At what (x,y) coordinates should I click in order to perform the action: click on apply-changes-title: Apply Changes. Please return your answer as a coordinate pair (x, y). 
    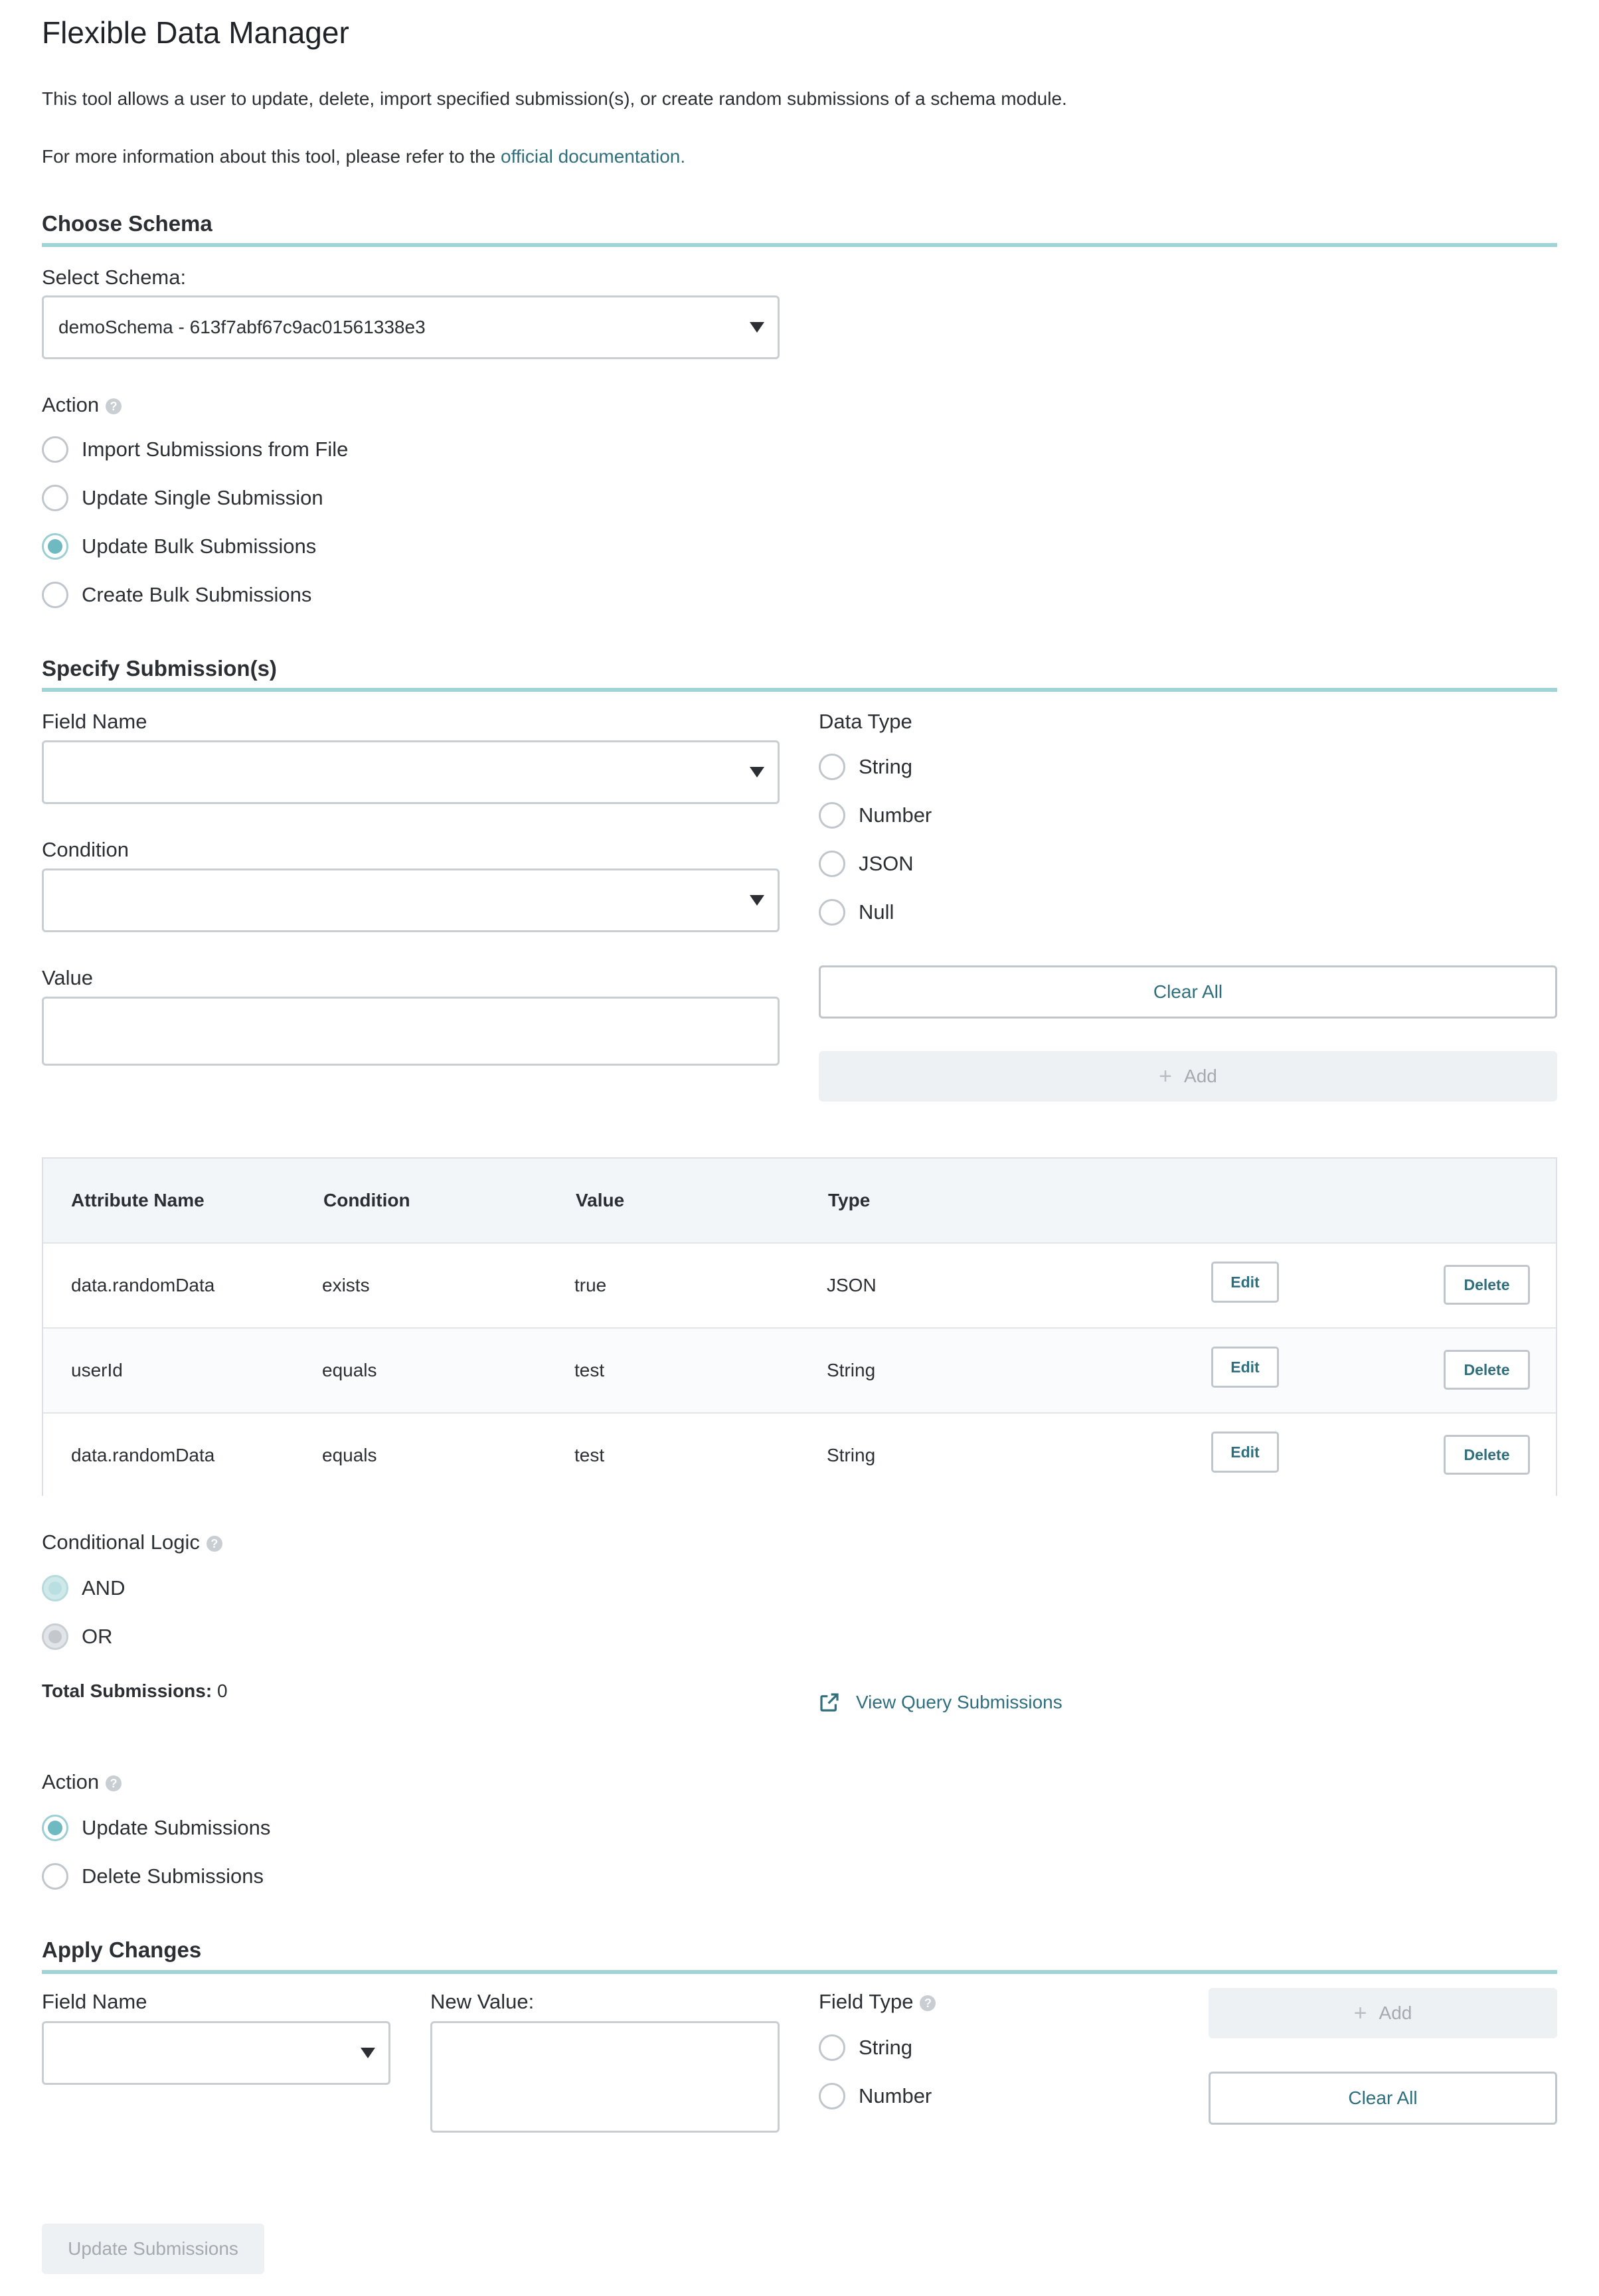
    Looking at the image, I should click on (122, 1950).